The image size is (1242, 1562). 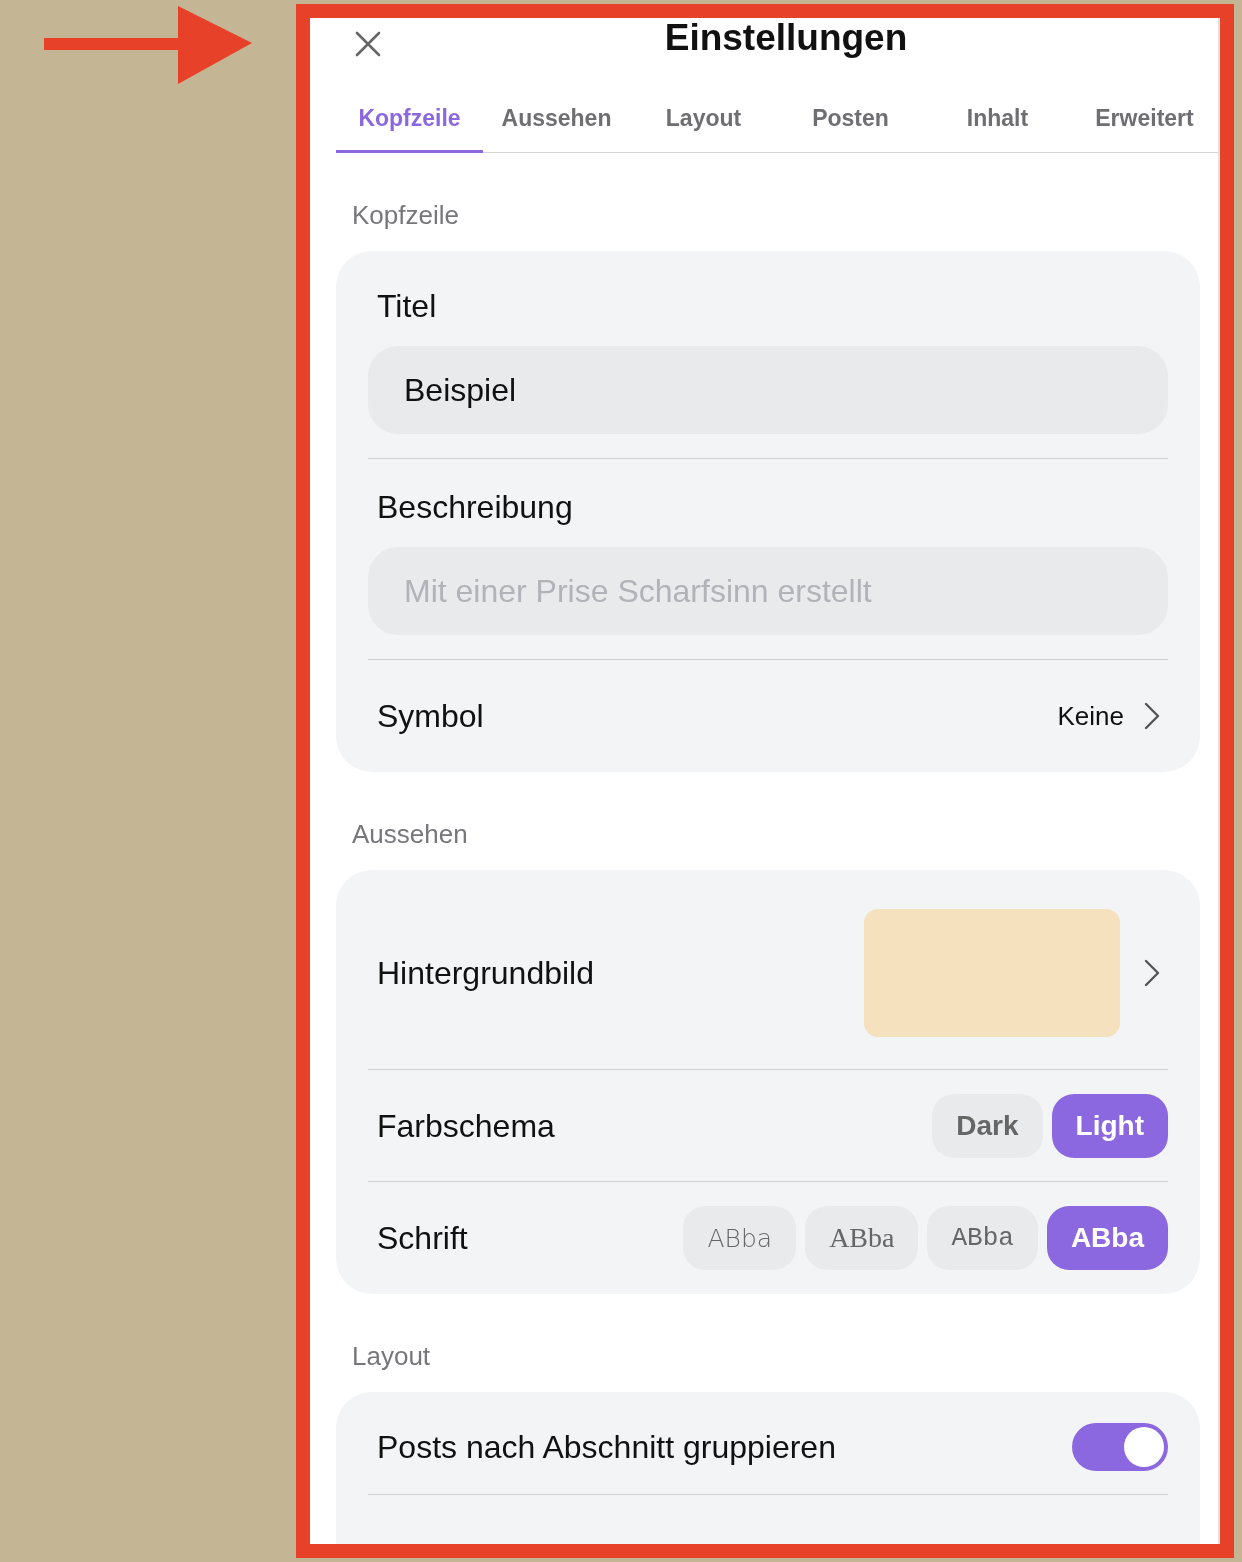 I want to click on setting-label: Hintergrundbild, so click(x=485, y=973).